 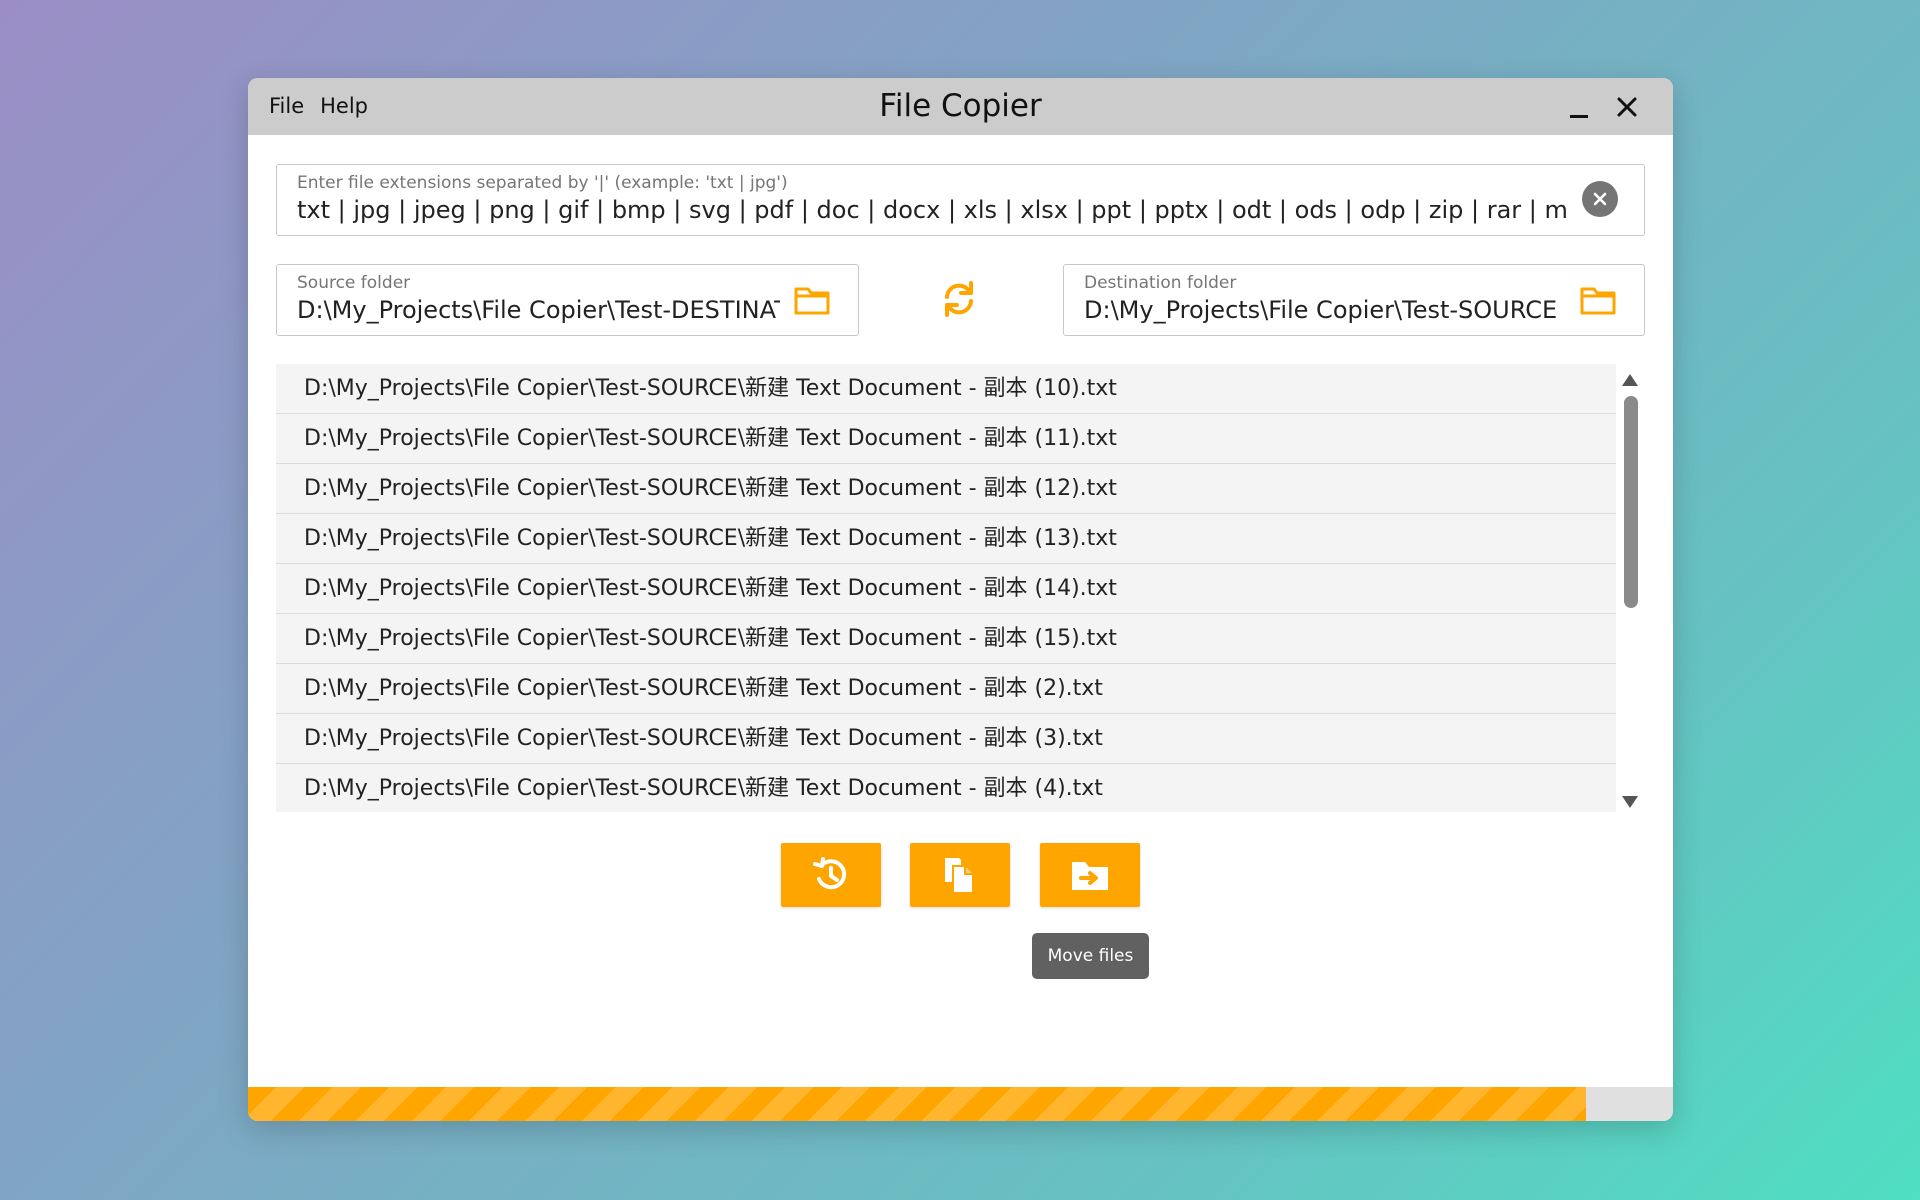 I want to click on destination-folder-label: Destination folder, so click(x=1160, y=283).